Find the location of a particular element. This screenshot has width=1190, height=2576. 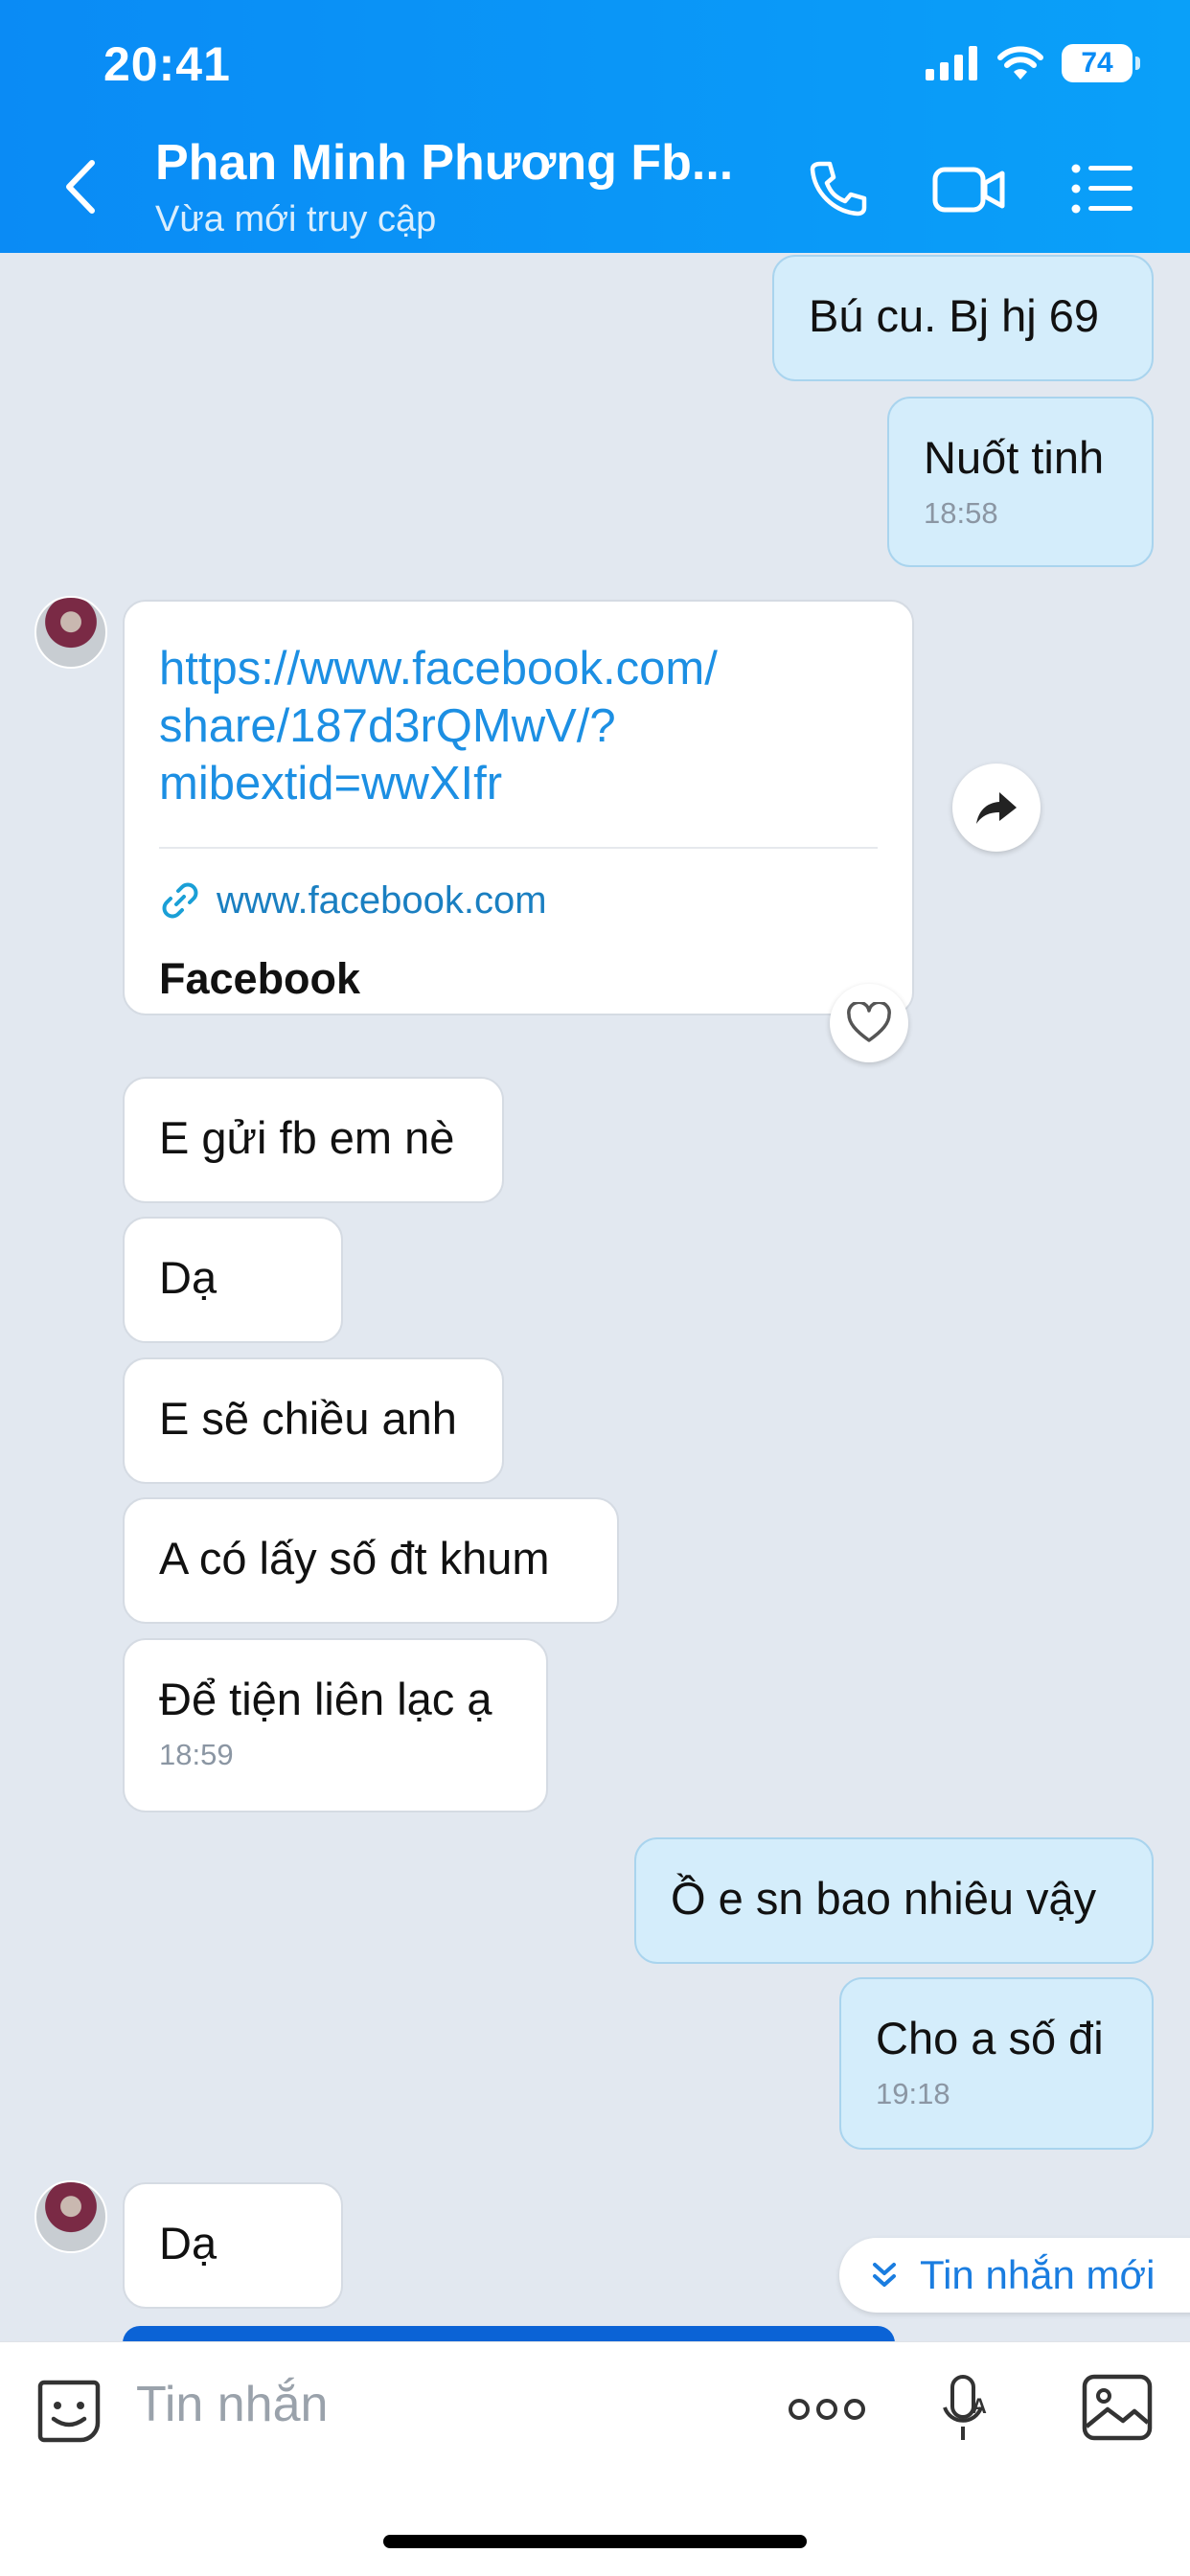

status-icons: 74 is located at coordinates (1033, 63).